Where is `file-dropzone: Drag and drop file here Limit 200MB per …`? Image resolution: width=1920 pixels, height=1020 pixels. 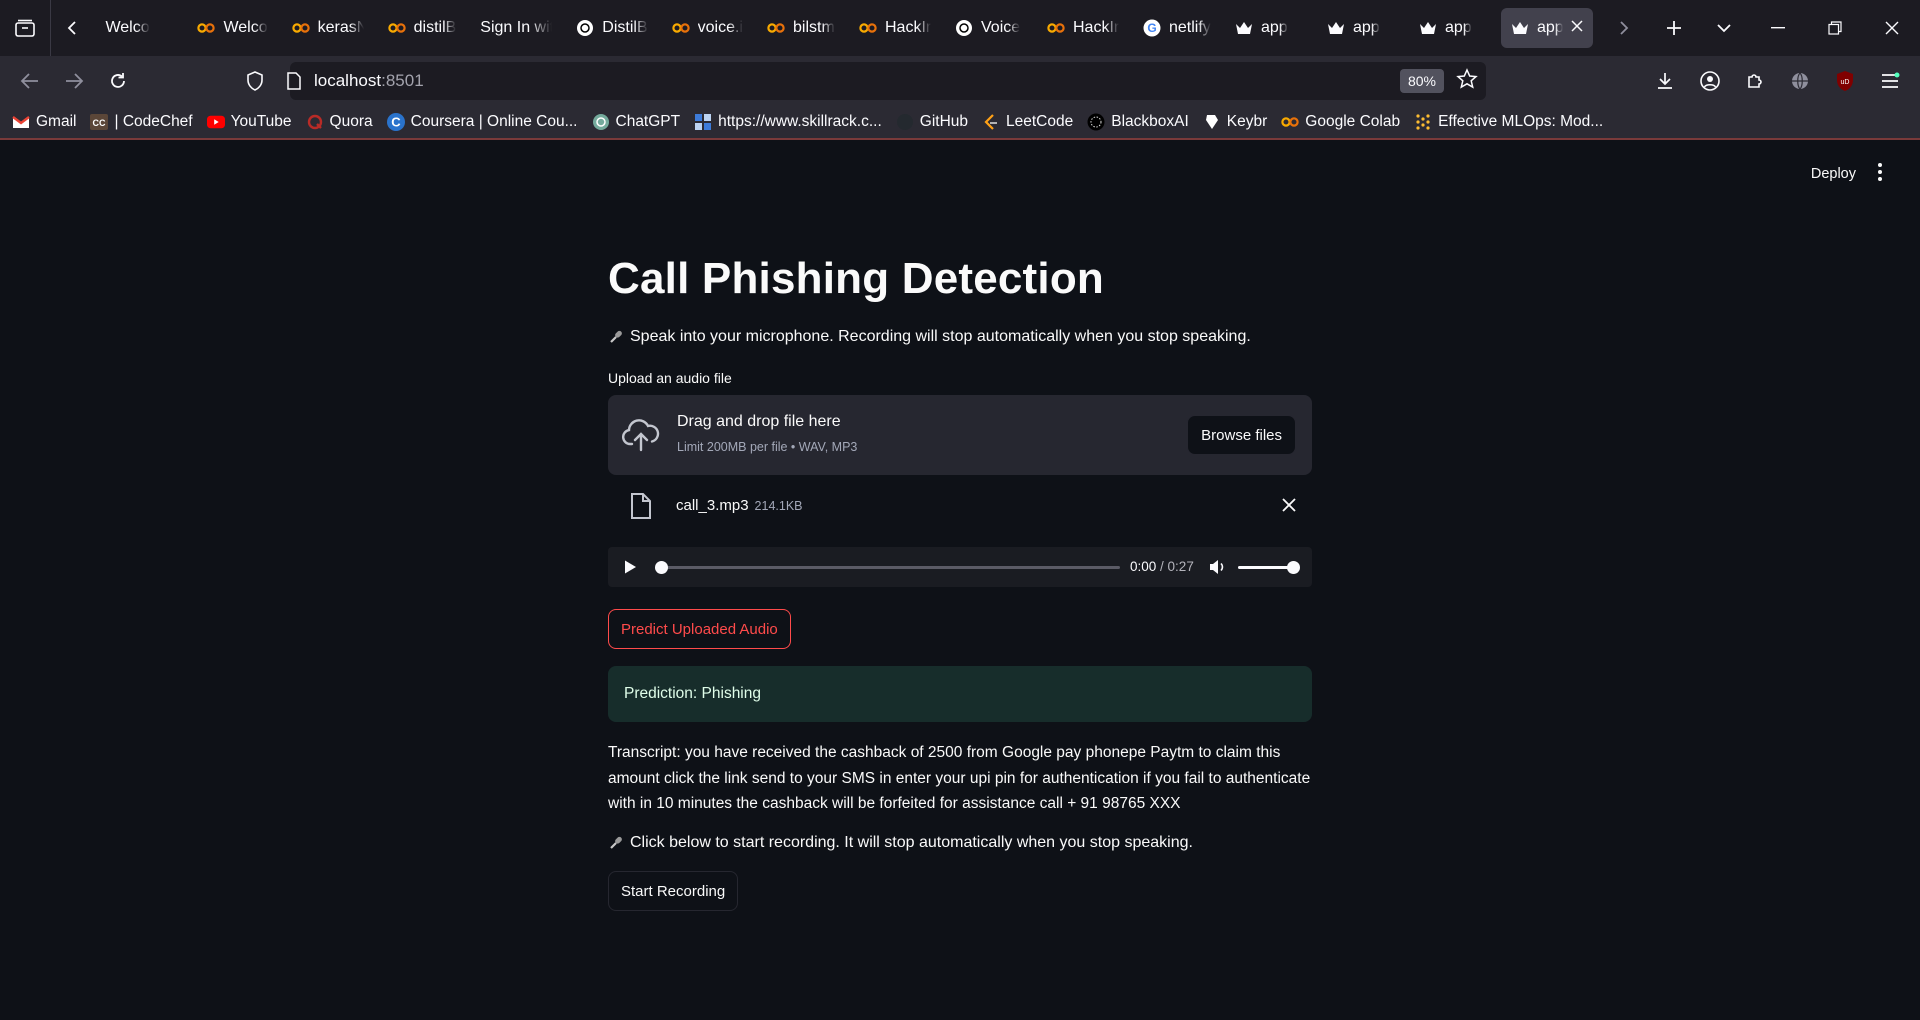
file-dropzone: Drag and drop file here Limit 200MB per … is located at coordinates (960, 435).